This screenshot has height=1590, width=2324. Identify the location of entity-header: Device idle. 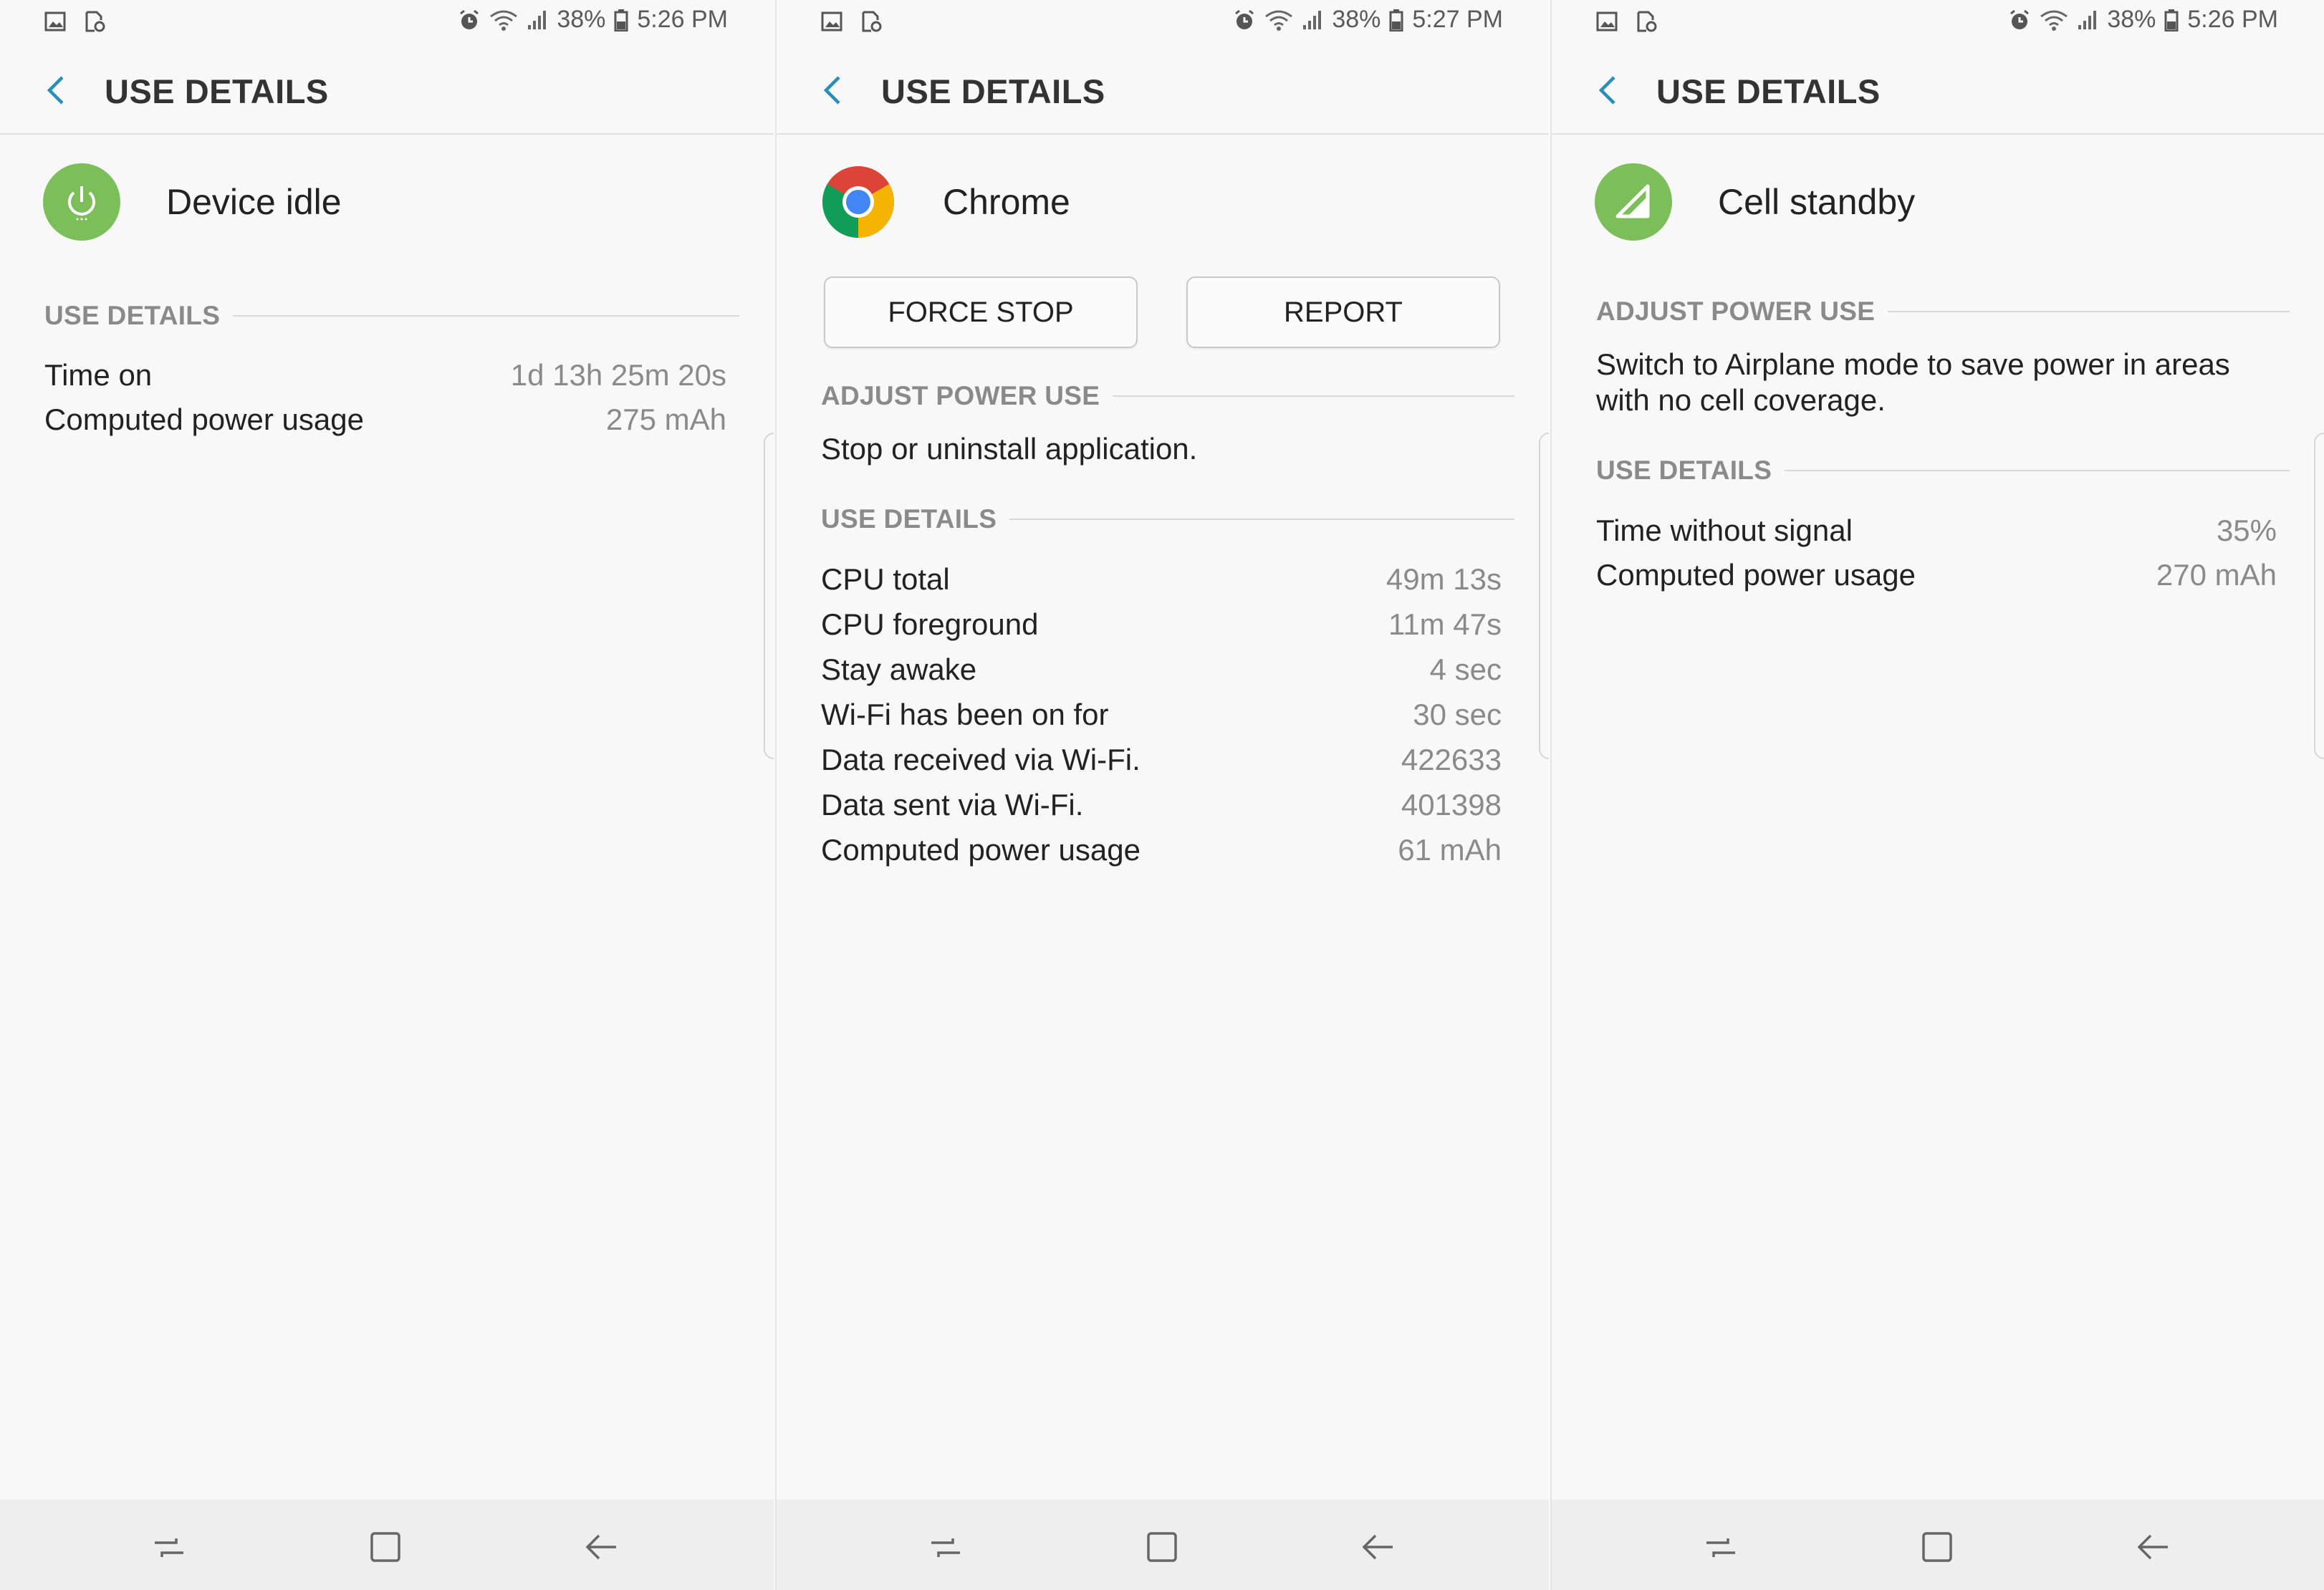
(192, 202).